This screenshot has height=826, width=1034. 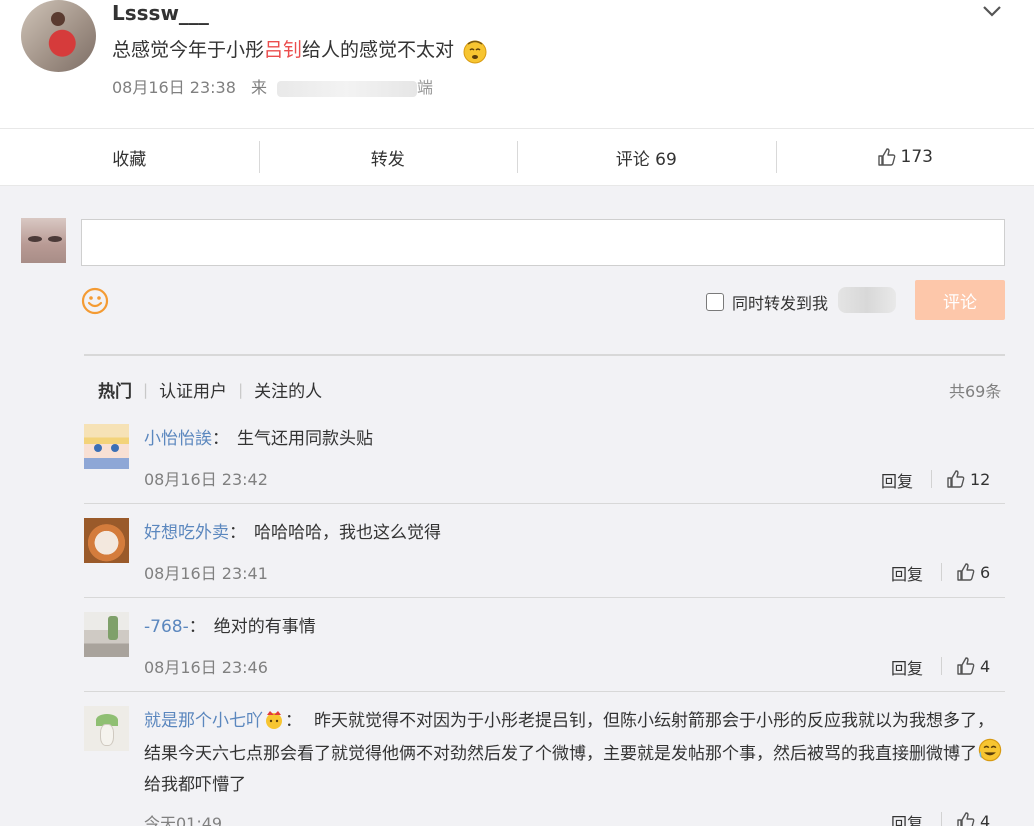 I want to click on post-timestamp: 08月16日 23:38, so click(x=174, y=87).